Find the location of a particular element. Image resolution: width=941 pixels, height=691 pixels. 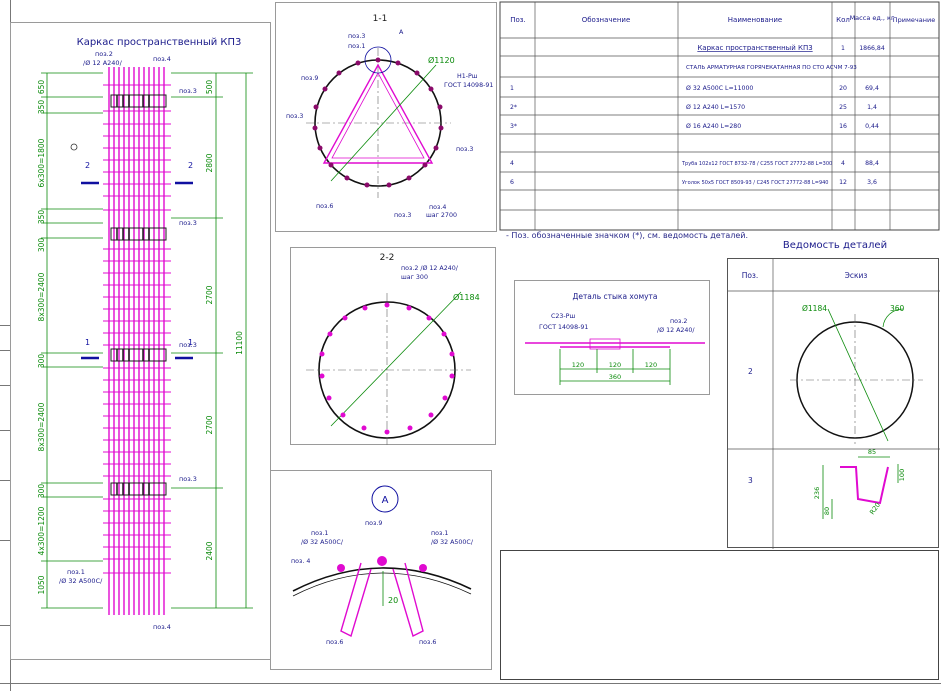

table-cell: 69,4 is located at coordinates (872, 88).